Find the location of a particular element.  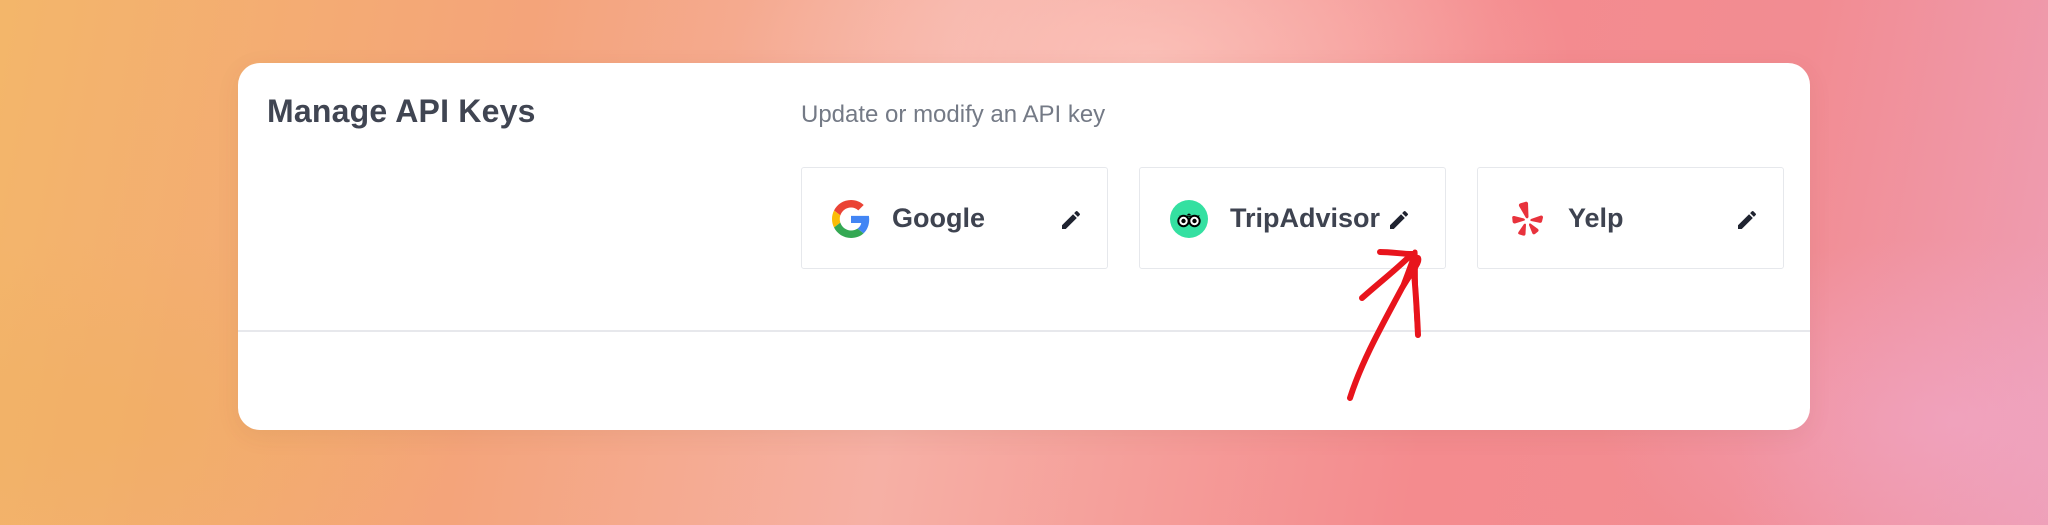

provider-card-yelp: Yelp is located at coordinates (1630, 218).